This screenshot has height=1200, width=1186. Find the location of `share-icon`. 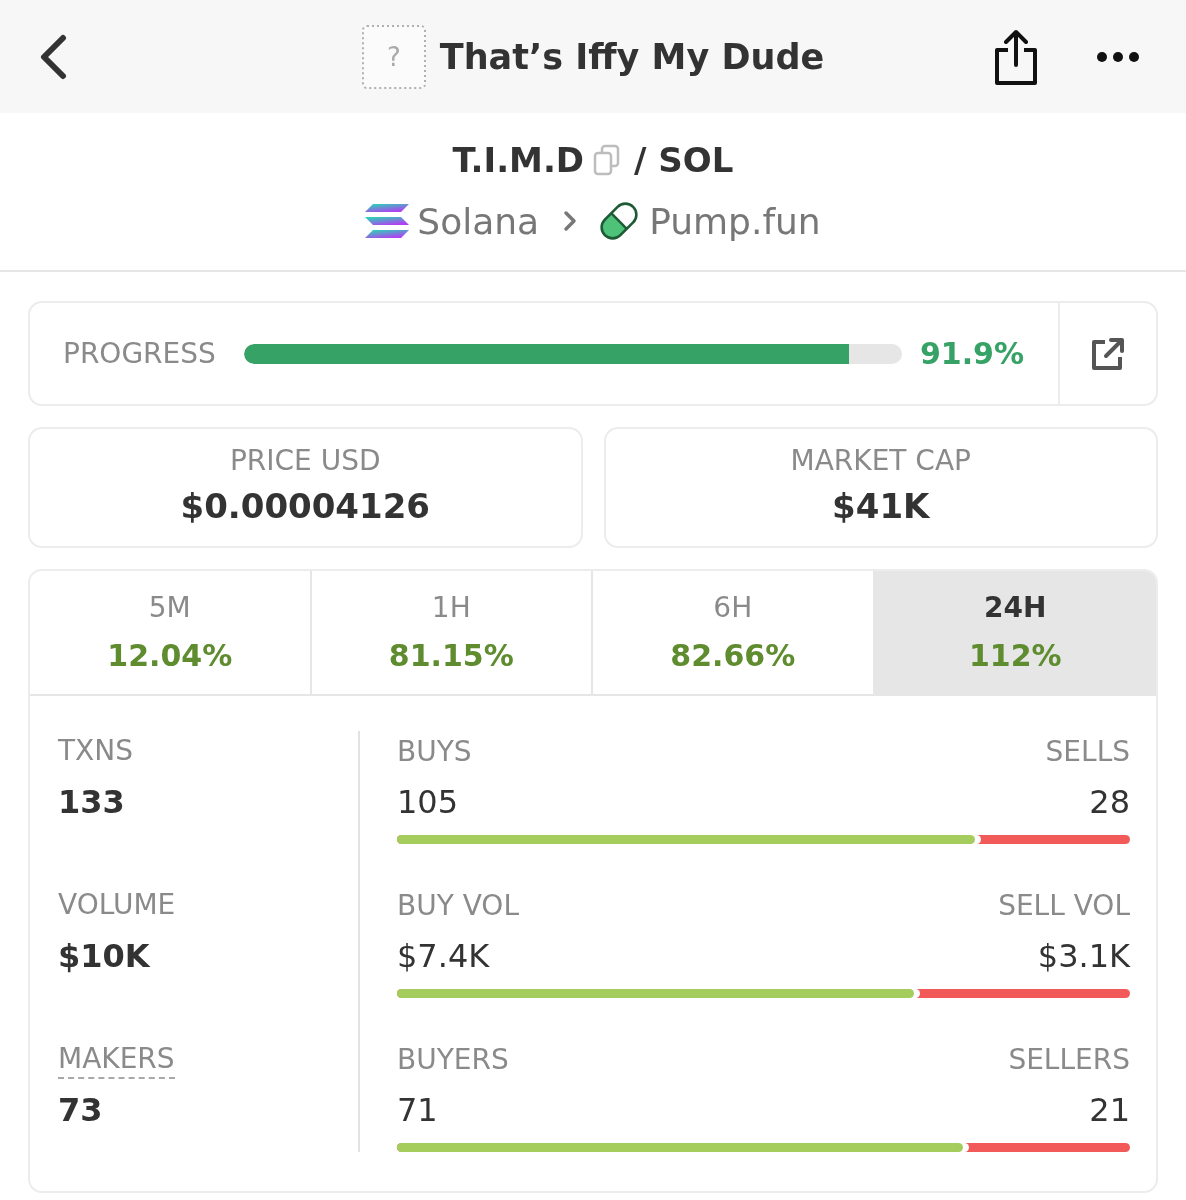

share-icon is located at coordinates (1016, 56).